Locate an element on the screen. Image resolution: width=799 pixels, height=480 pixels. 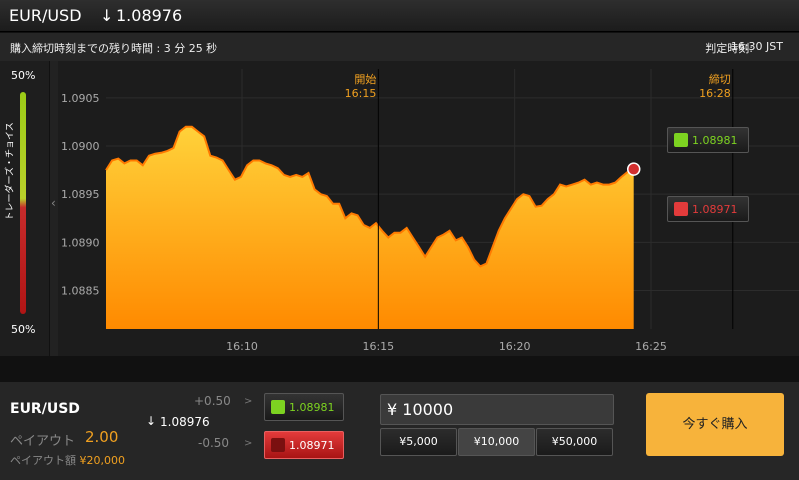
low-price-tag: 1.08971 is located at coordinates (708, 209).